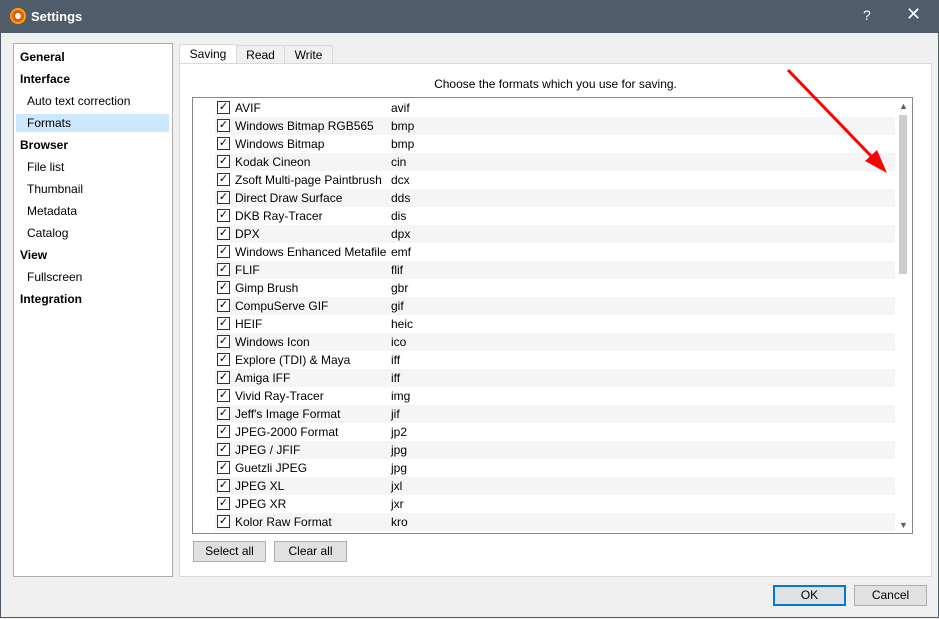 The height and width of the screenshot is (619, 939). I want to click on format-extension: img, so click(401, 396).